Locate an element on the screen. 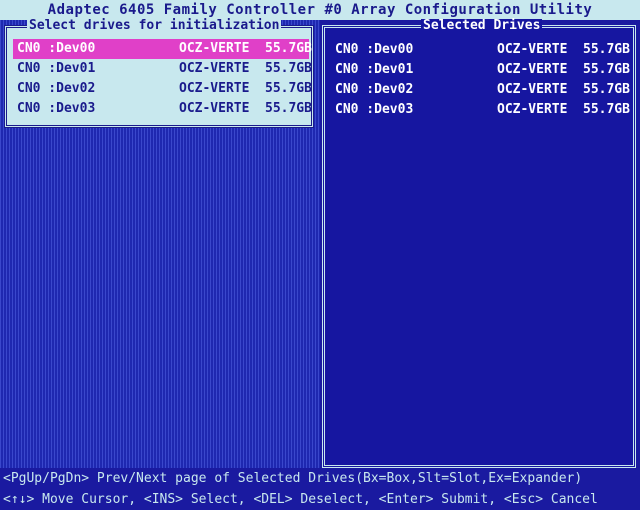 This screenshot has width=640, height=510. selected-drive-row: CN0 :Dev03 OCZ-VERTE 55.7GB is located at coordinates (480, 110).